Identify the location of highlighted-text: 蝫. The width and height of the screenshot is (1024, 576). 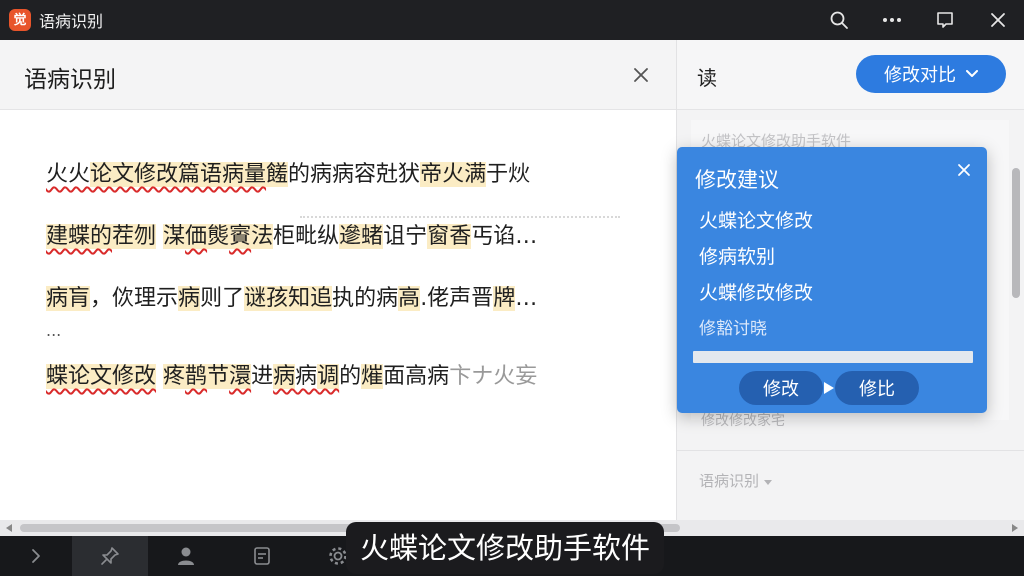
(372, 236).